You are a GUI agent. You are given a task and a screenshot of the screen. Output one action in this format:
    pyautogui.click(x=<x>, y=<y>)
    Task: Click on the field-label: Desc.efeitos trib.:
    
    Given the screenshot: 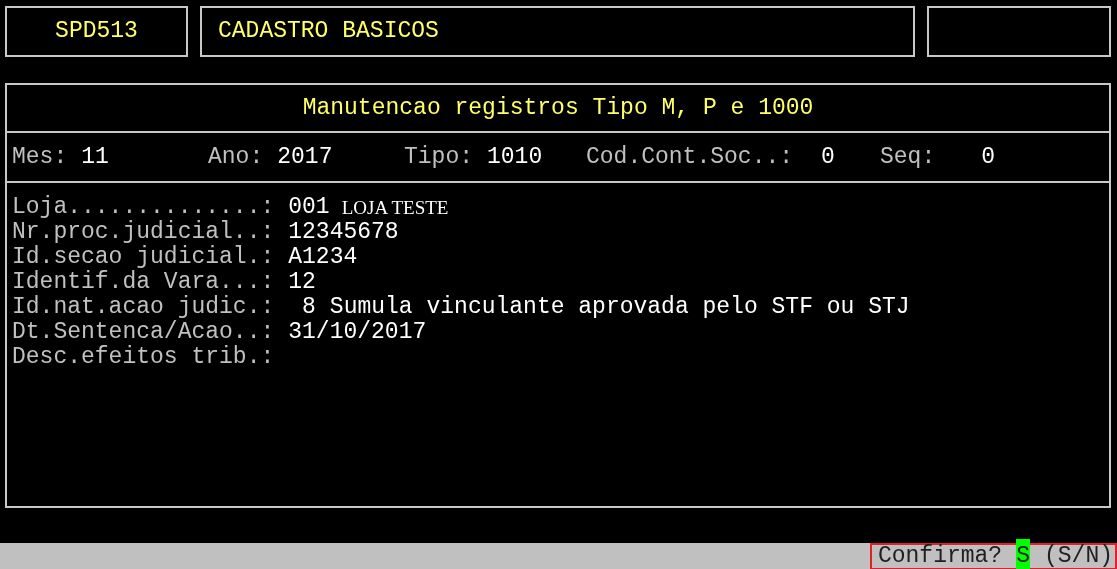 What is the action you would take?
    pyautogui.click(x=143, y=357)
    